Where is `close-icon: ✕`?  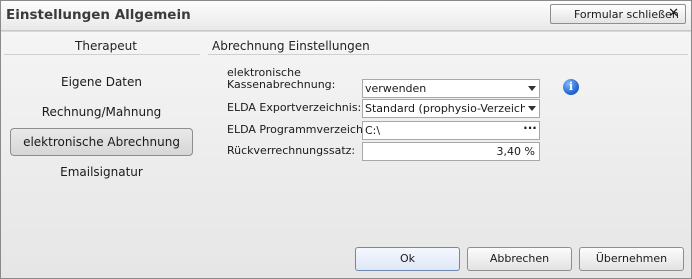
close-icon: ✕ is located at coordinates (673, 13).